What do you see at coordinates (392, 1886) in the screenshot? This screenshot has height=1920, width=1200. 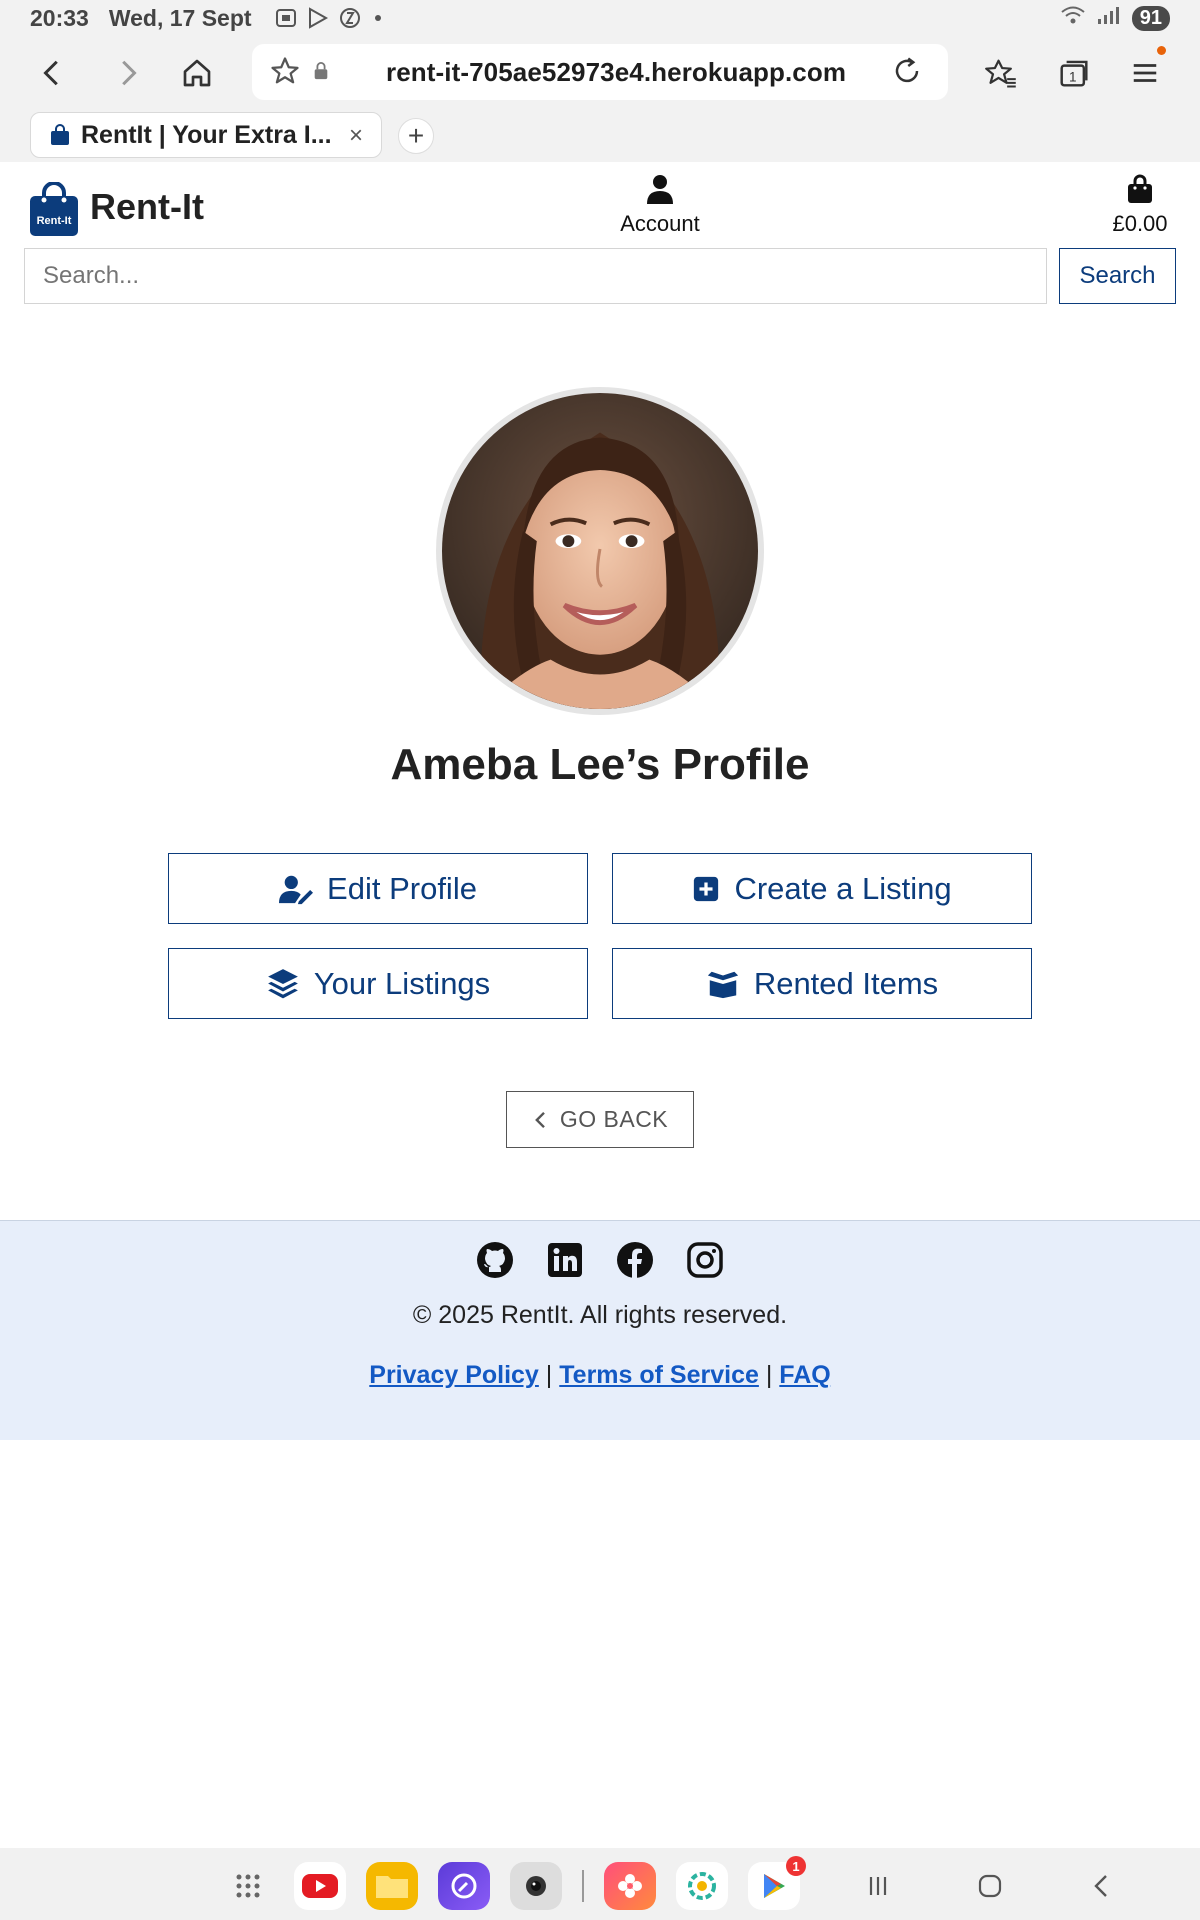 I see `files-icon` at bounding box center [392, 1886].